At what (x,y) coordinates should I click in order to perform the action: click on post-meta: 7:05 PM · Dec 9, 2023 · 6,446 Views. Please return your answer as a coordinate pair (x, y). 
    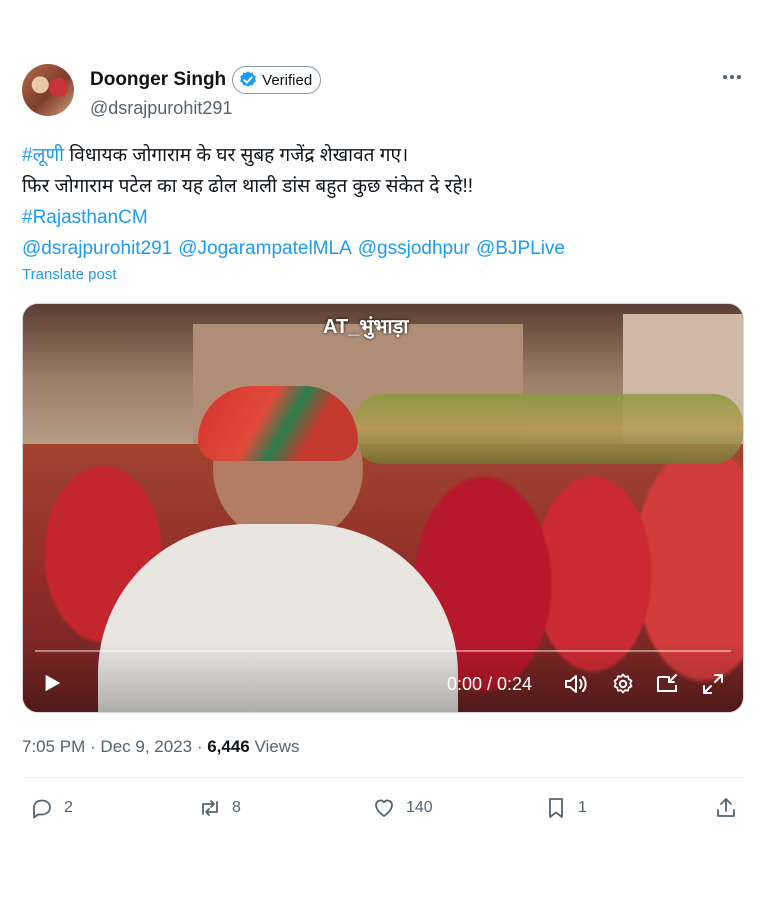
    Looking at the image, I should click on (383, 747).